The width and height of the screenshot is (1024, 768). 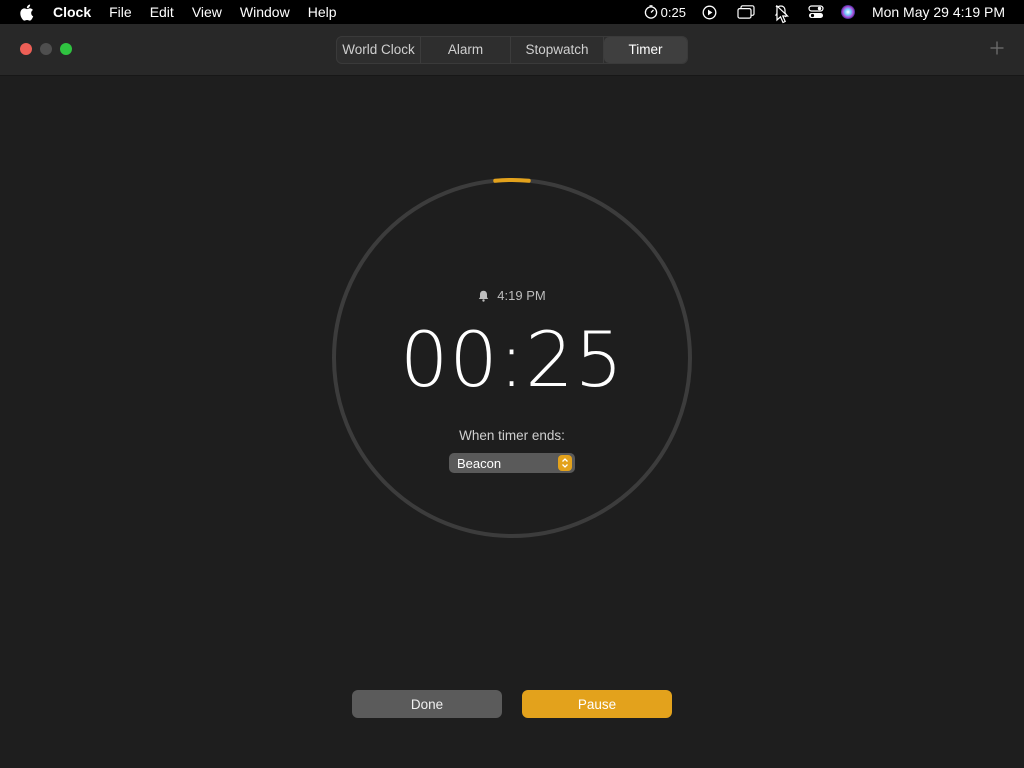 What do you see at coordinates (938, 12) in the screenshot?
I see `menu-datetime: Mon May 29 4:19 PM` at bounding box center [938, 12].